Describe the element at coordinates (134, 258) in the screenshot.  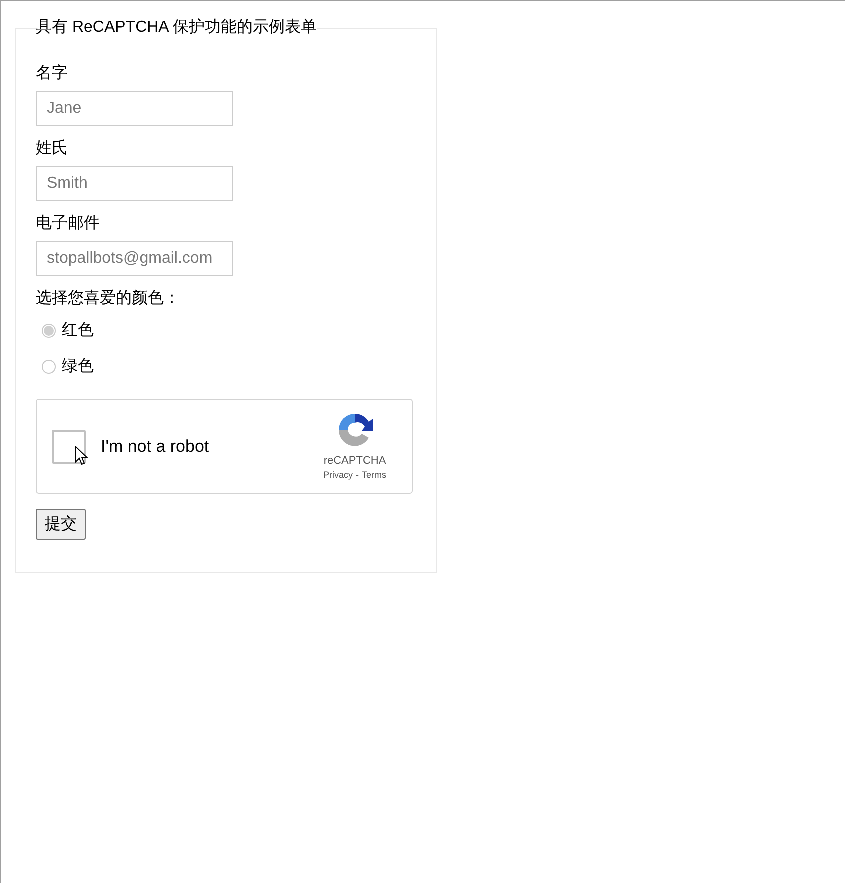
I see `input-field: stopallbots@gmail.com` at that location.